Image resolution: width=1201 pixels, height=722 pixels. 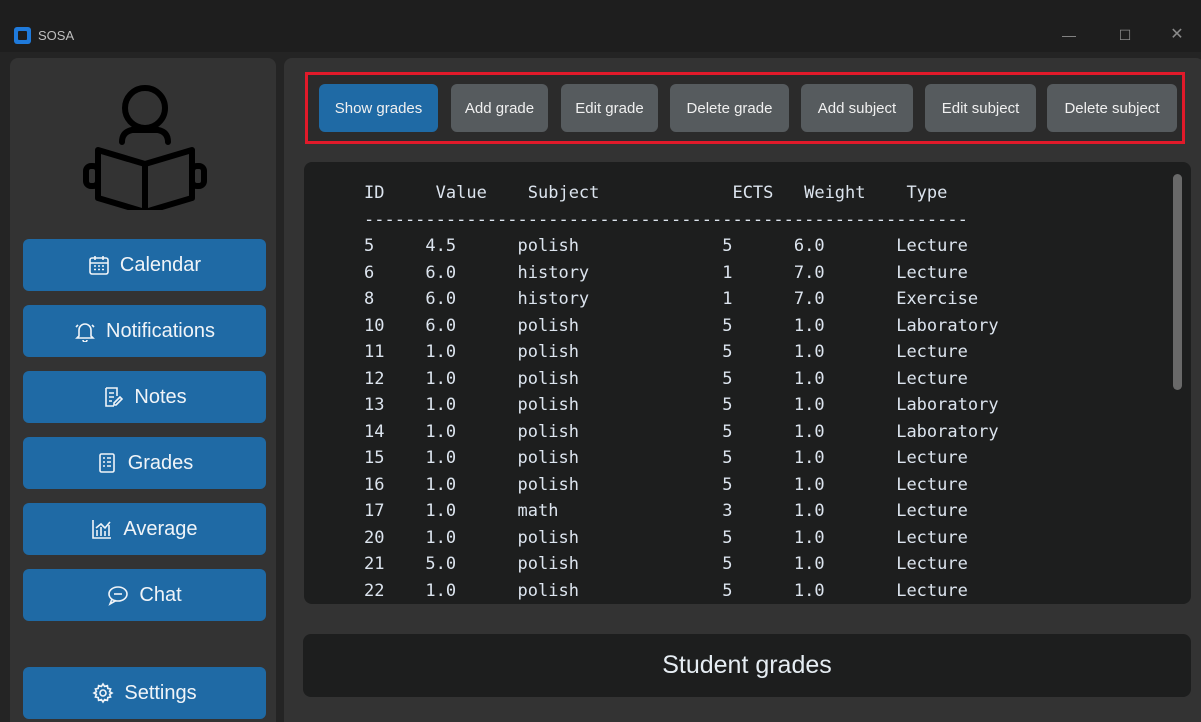 What do you see at coordinates (160, 528) in the screenshot?
I see `sidebar-item-label: Average` at bounding box center [160, 528].